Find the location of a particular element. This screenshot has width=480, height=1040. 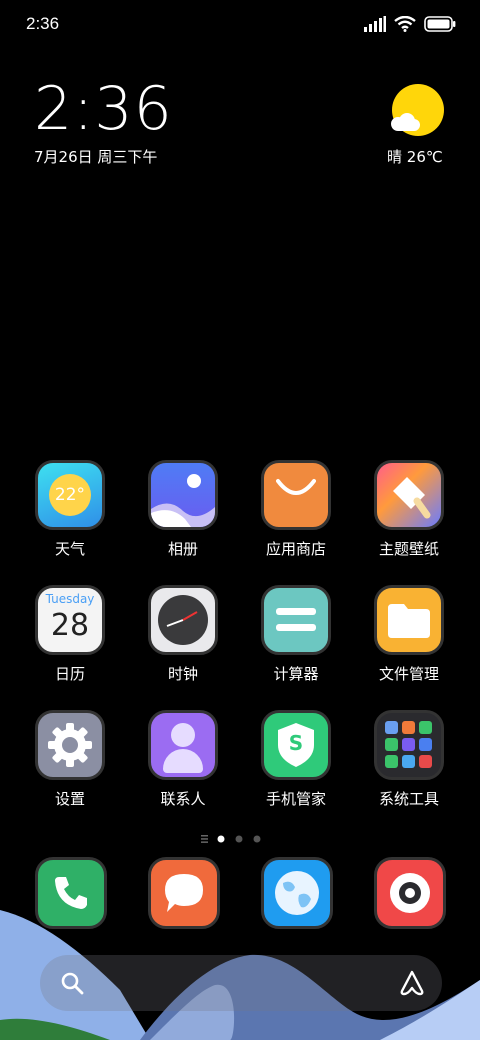

system-tools-folder-icon is located at coordinates (409, 745).